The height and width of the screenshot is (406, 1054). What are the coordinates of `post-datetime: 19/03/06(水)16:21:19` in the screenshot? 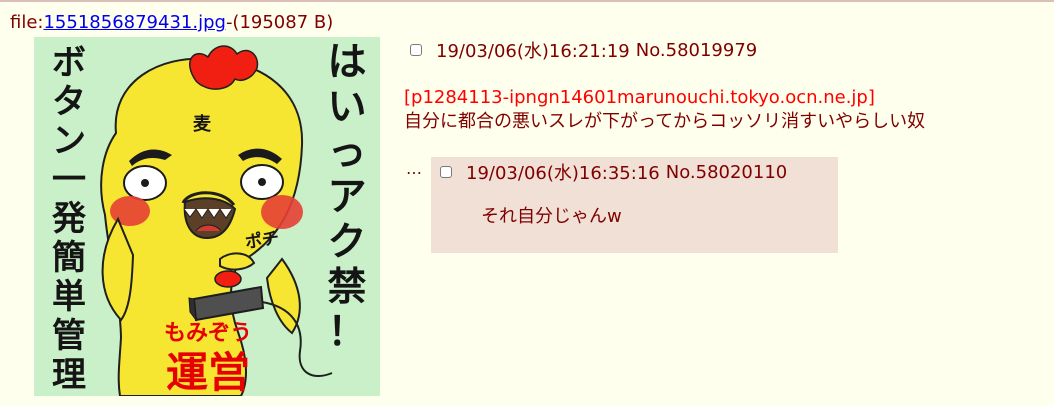 It's located at (533, 51).